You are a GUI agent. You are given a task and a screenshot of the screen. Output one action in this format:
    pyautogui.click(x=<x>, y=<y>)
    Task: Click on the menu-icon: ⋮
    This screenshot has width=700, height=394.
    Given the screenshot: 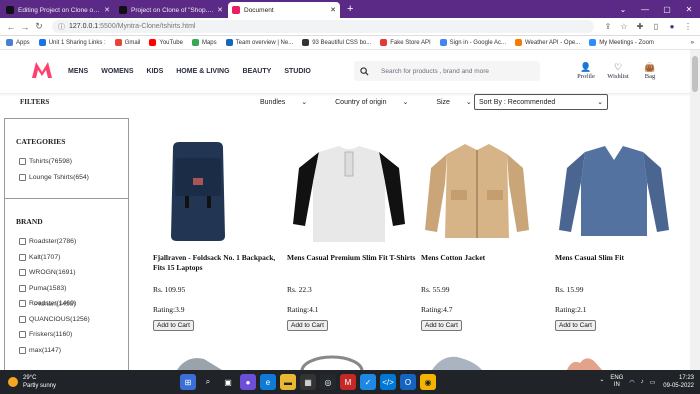 What is the action you would take?
    pyautogui.click(x=688, y=26)
    